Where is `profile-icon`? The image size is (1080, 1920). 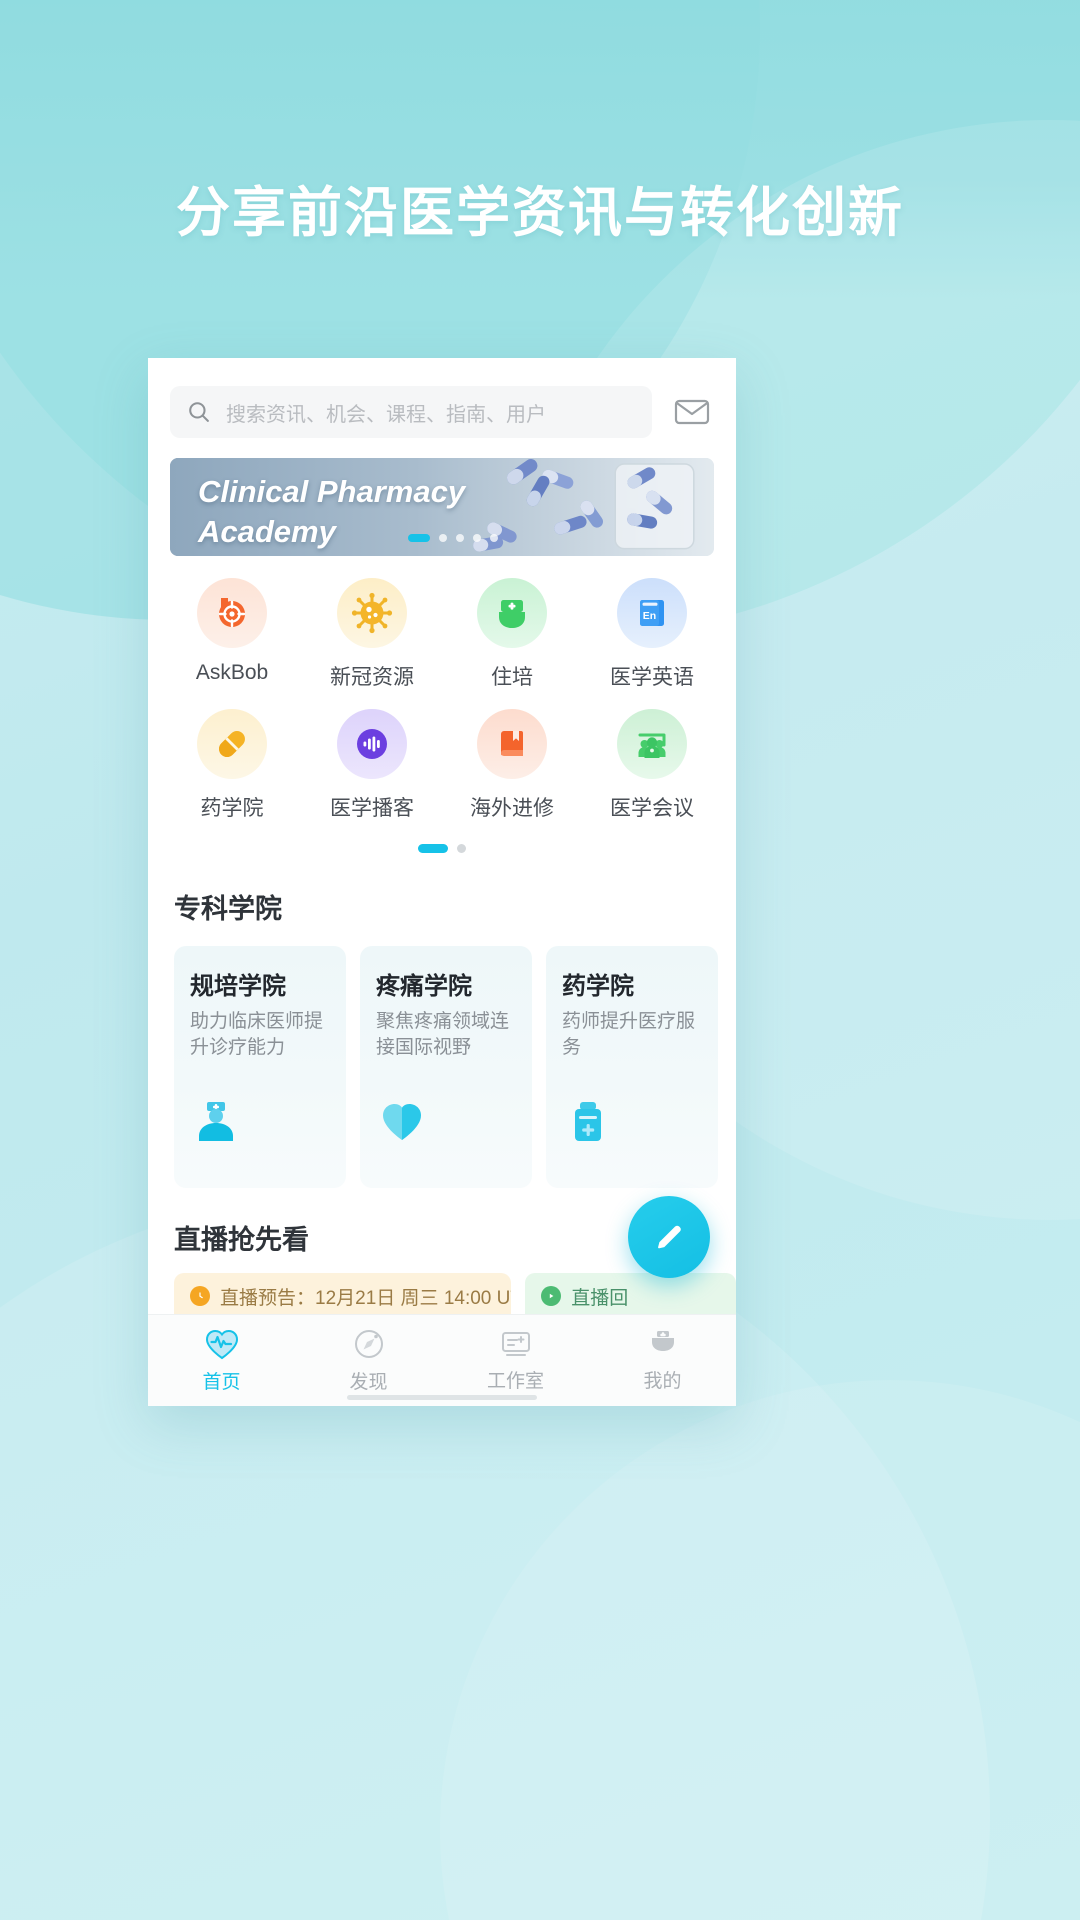 profile-icon is located at coordinates (662, 1340).